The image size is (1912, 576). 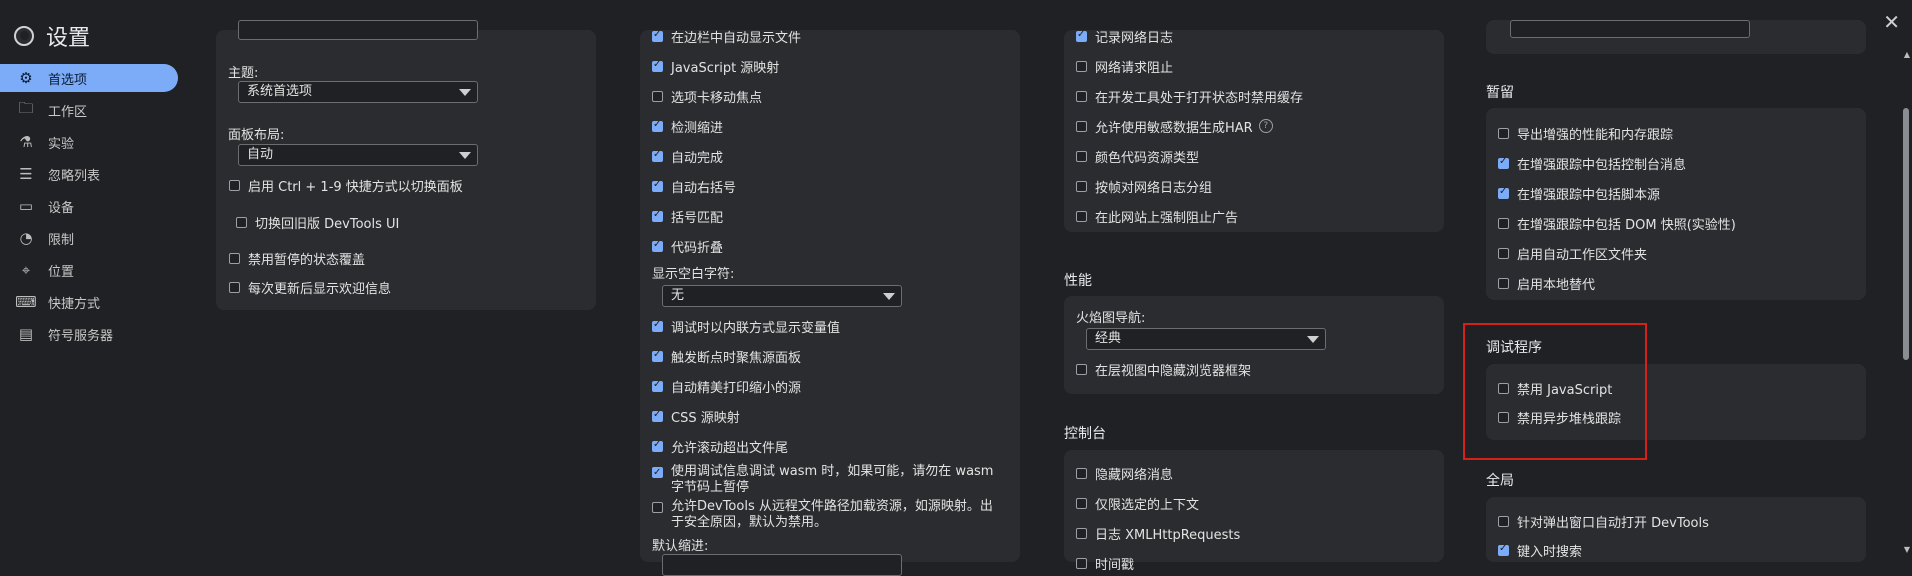 What do you see at coordinates (1265, 126) in the screenshot?
I see `help-icon: ?` at bounding box center [1265, 126].